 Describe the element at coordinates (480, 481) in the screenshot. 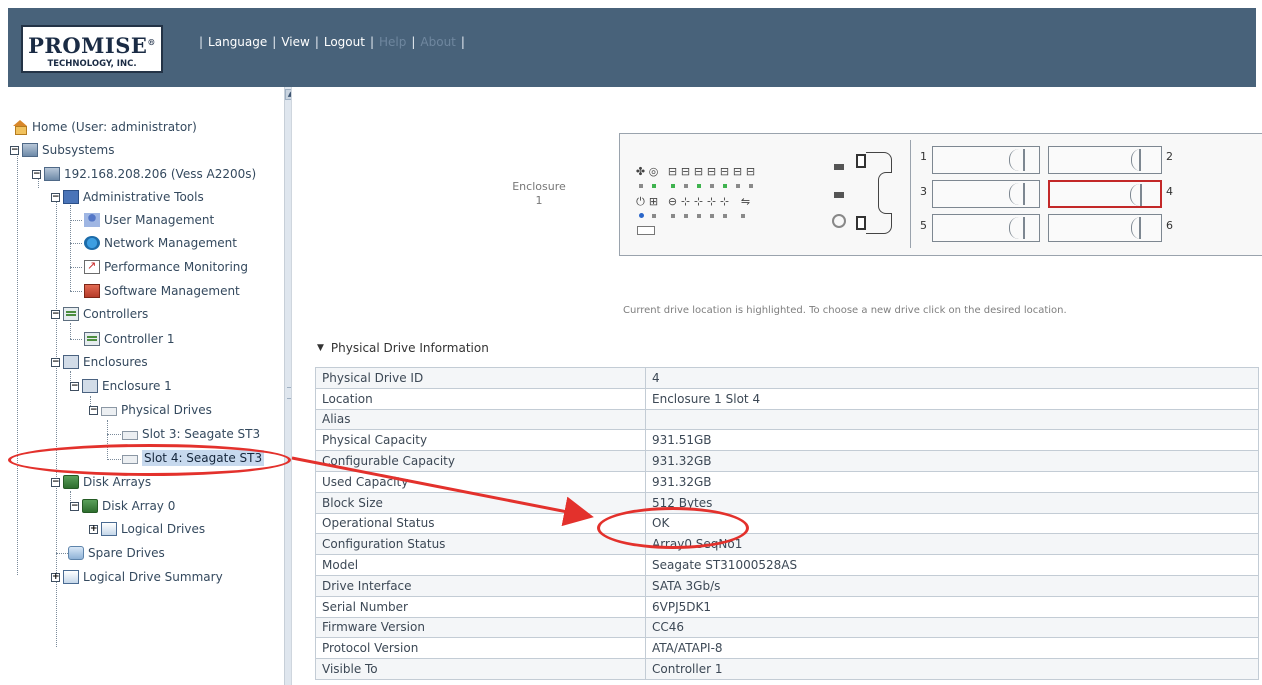

I see `property-name: Used Capacity` at that location.